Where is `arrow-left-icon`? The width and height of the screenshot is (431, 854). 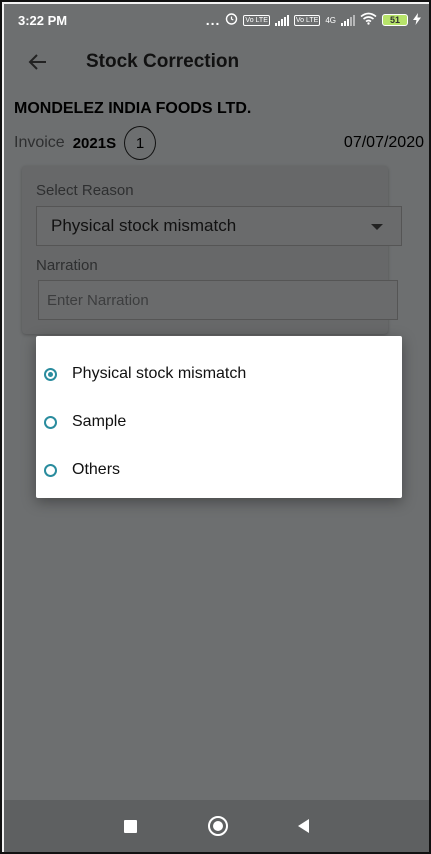 arrow-left-icon is located at coordinates (38, 62).